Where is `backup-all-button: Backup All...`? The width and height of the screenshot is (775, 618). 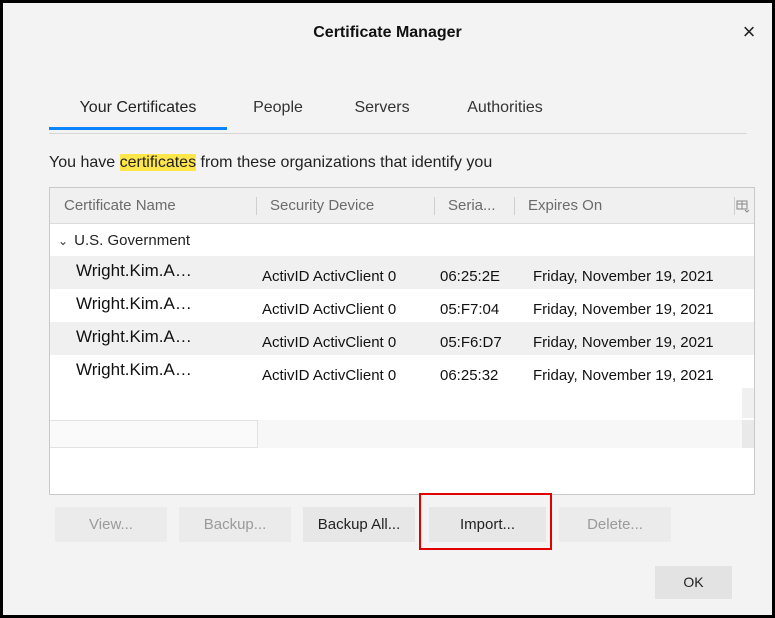
backup-all-button: Backup All... is located at coordinates (359, 524).